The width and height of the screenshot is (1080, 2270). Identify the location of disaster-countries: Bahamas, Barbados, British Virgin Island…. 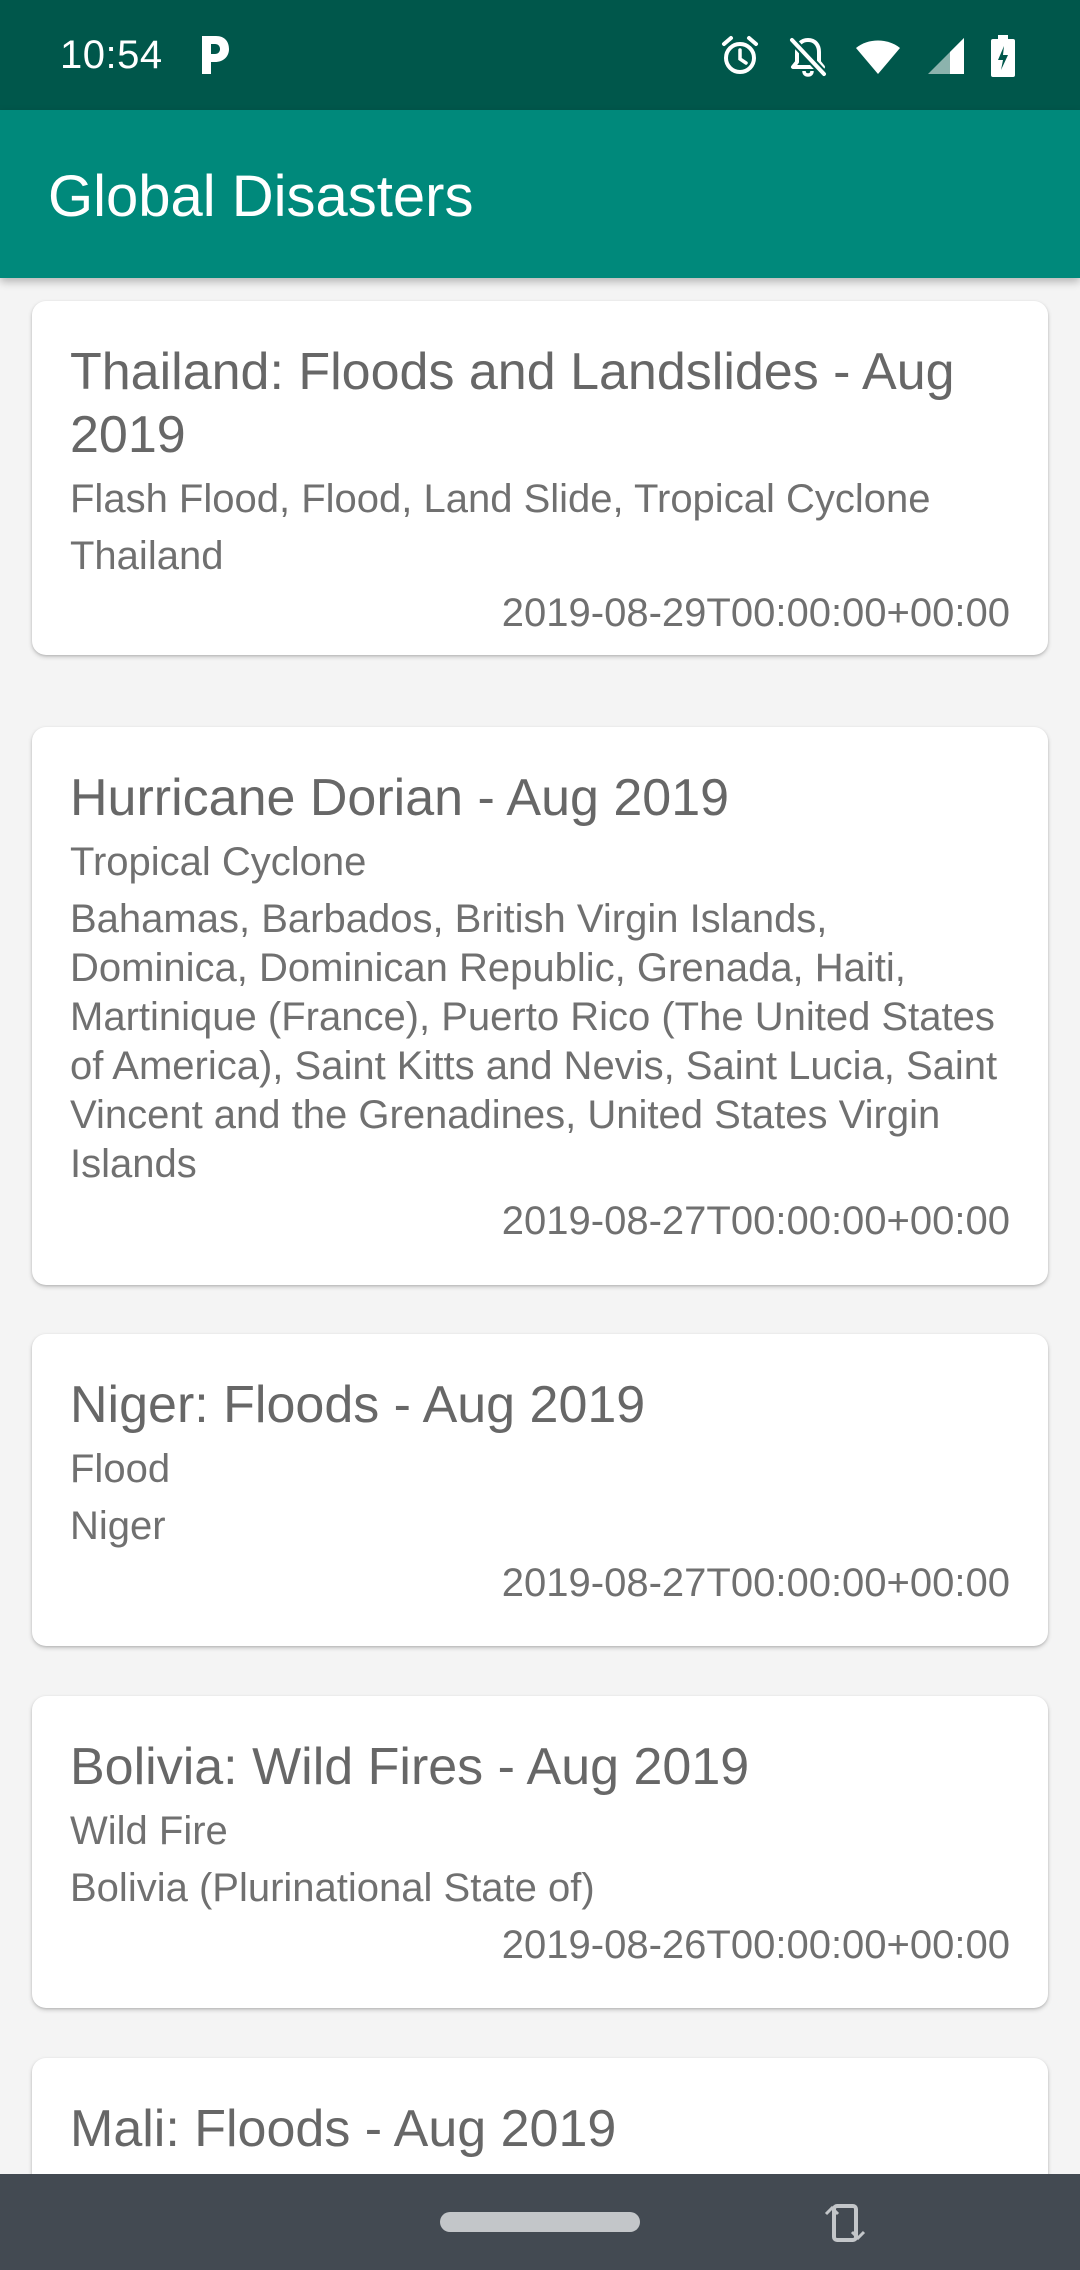
(534, 1041).